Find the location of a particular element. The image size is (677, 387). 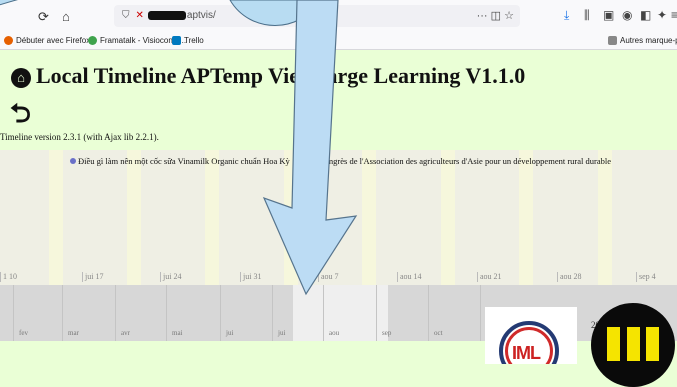

u-logo is located at coordinates (633, 345).